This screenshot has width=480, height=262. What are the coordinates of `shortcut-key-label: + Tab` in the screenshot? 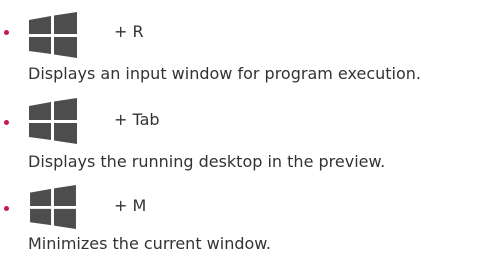 It's located at (137, 119).